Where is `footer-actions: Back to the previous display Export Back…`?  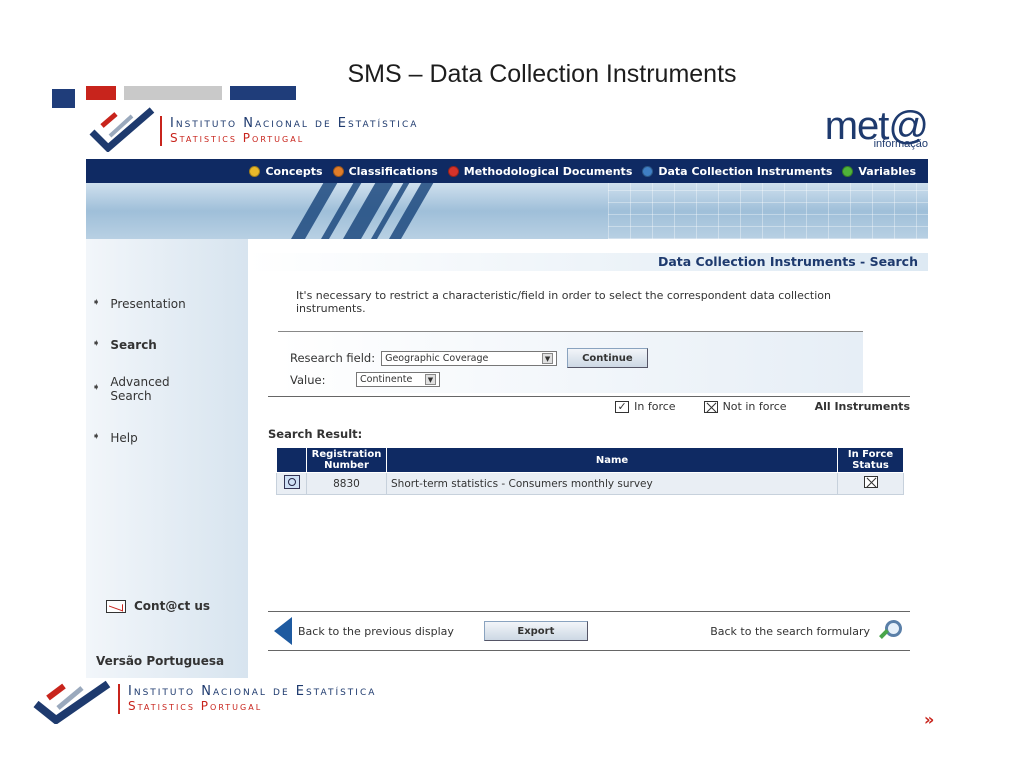
footer-actions: Back to the previous display Export Back… is located at coordinates (589, 631).